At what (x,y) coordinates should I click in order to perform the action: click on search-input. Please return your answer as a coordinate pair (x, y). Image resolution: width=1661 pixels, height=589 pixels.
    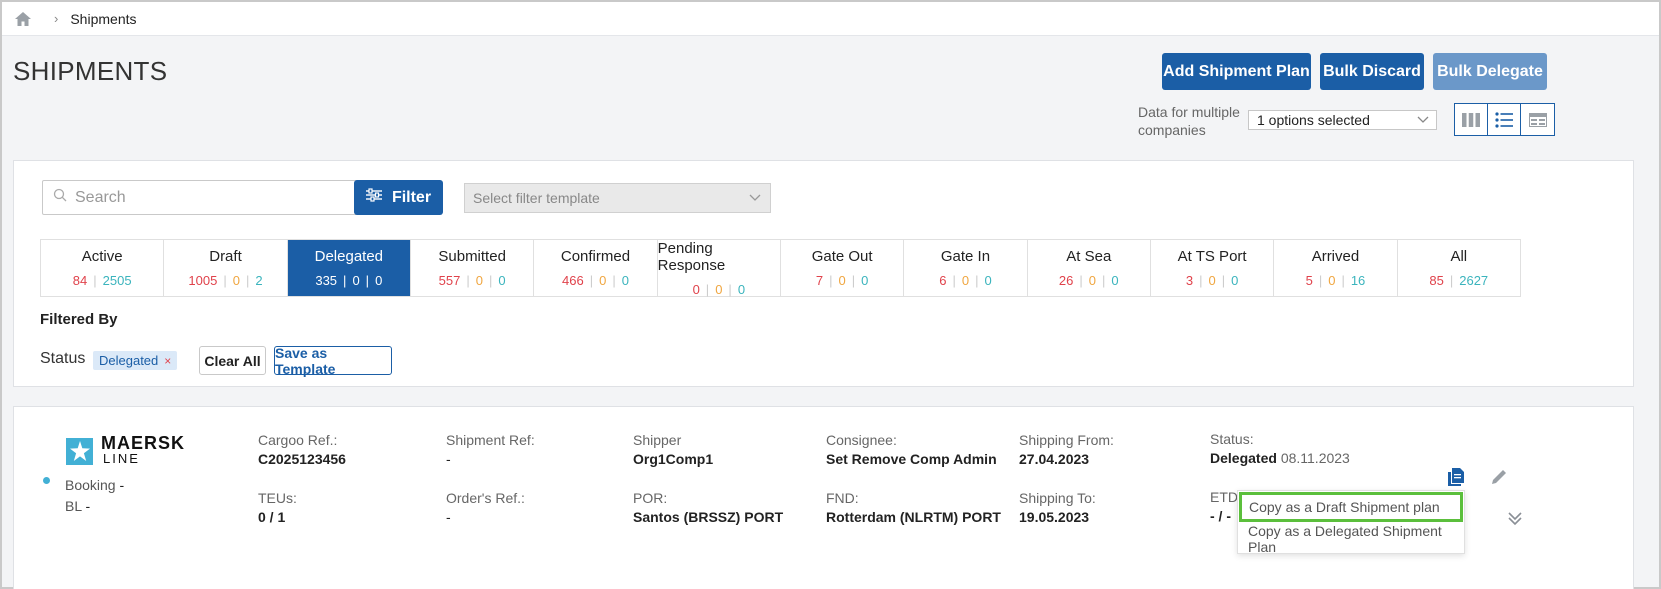
    Looking at the image, I should click on (205, 197).